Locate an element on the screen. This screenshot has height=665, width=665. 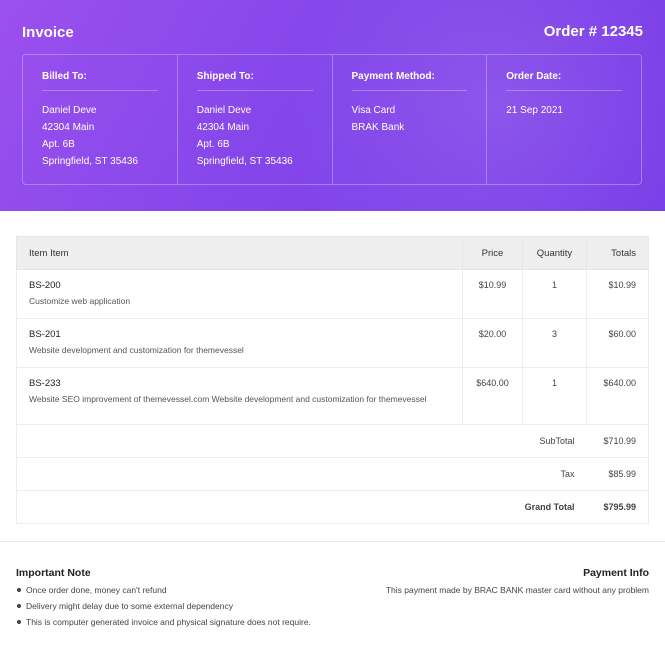
item-total: $640.00 is located at coordinates (617, 396).